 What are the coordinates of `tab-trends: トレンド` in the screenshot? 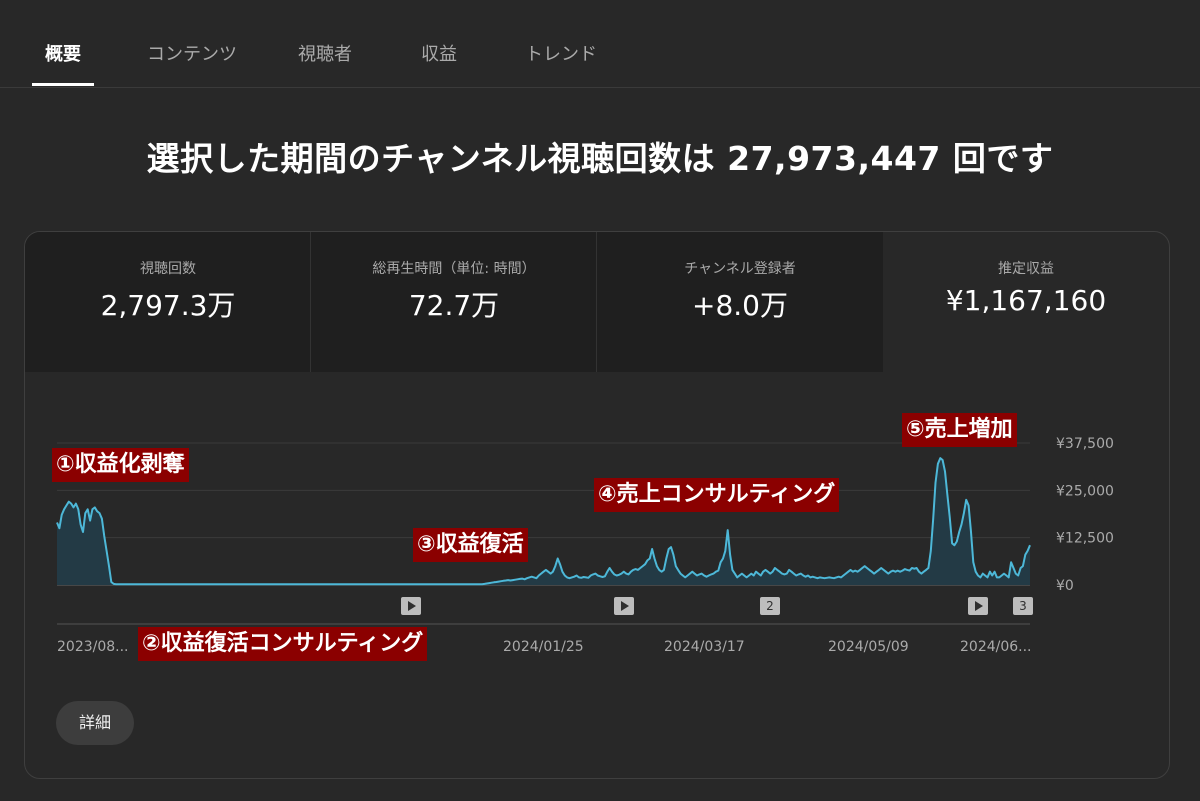 It's located at (561, 53).